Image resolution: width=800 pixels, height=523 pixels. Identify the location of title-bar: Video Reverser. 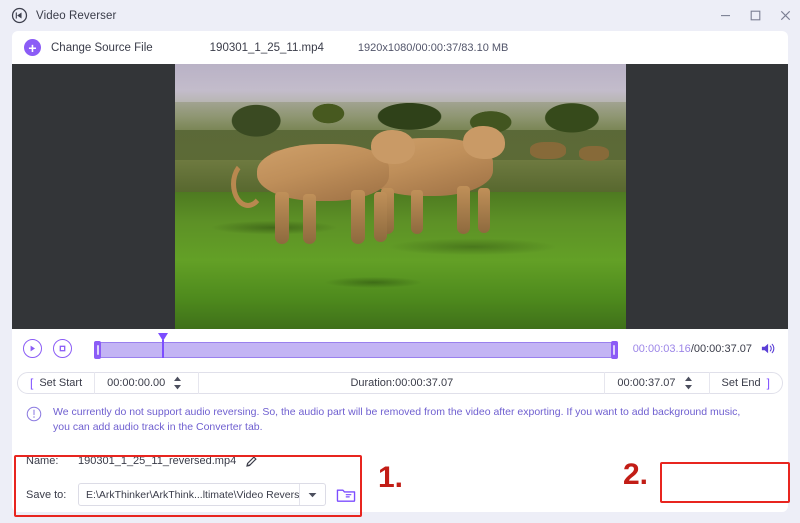
(400, 15).